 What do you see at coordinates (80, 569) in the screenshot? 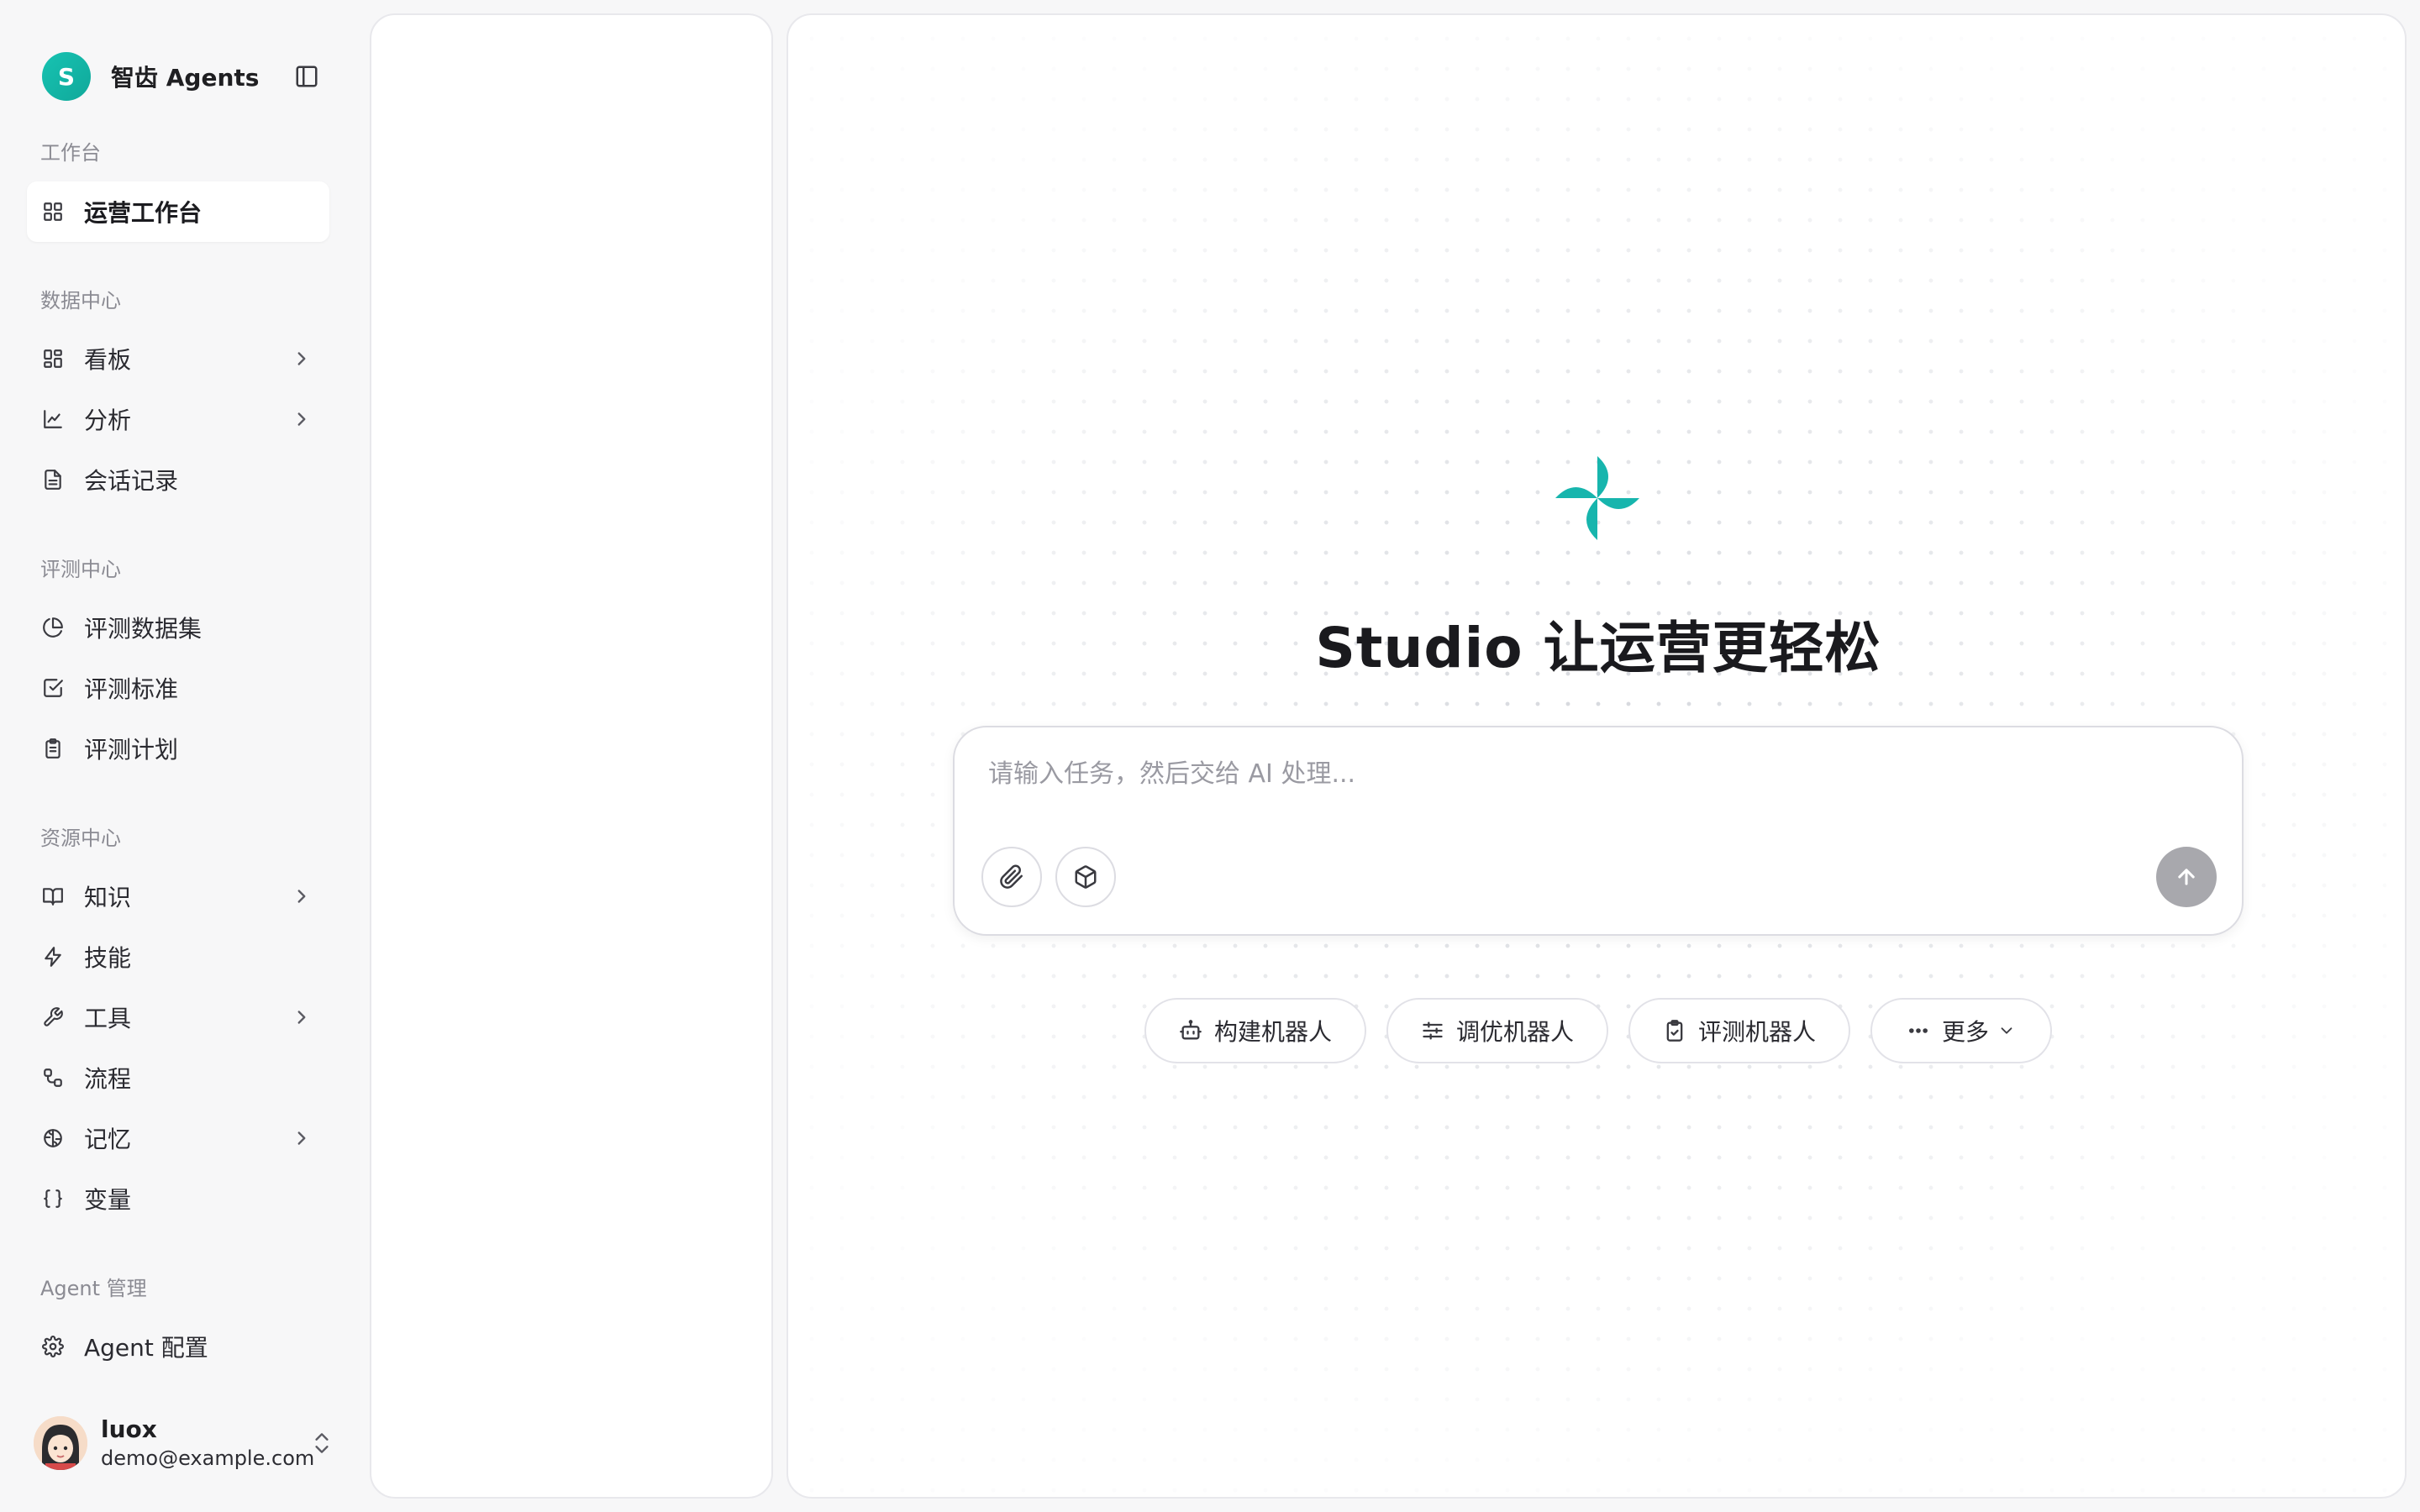
I see `section-title-eval-center: 评测中心` at bounding box center [80, 569].